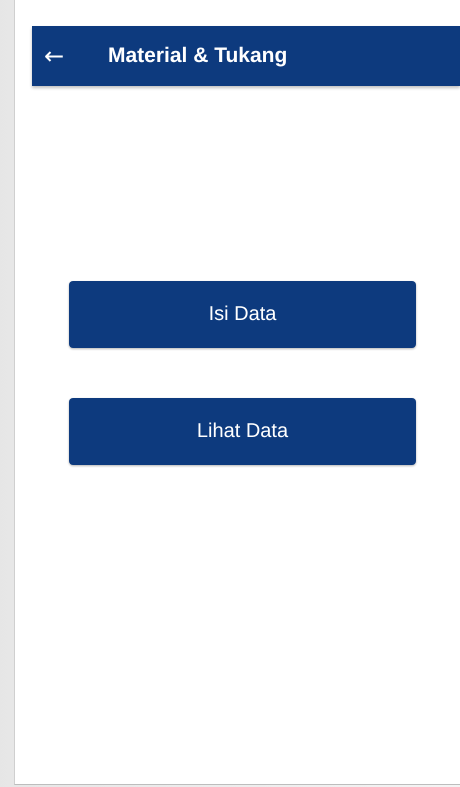 The image size is (460, 787). What do you see at coordinates (242, 431) in the screenshot?
I see `action-button: Lihat Data` at bounding box center [242, 431].